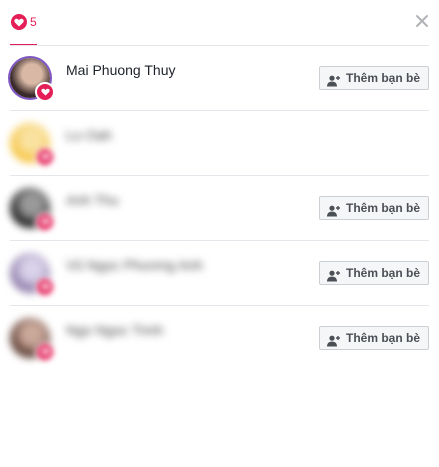 This screenshot has height=467, width=439. I want to click on person-name: Anh Thu, so click(92, 200).